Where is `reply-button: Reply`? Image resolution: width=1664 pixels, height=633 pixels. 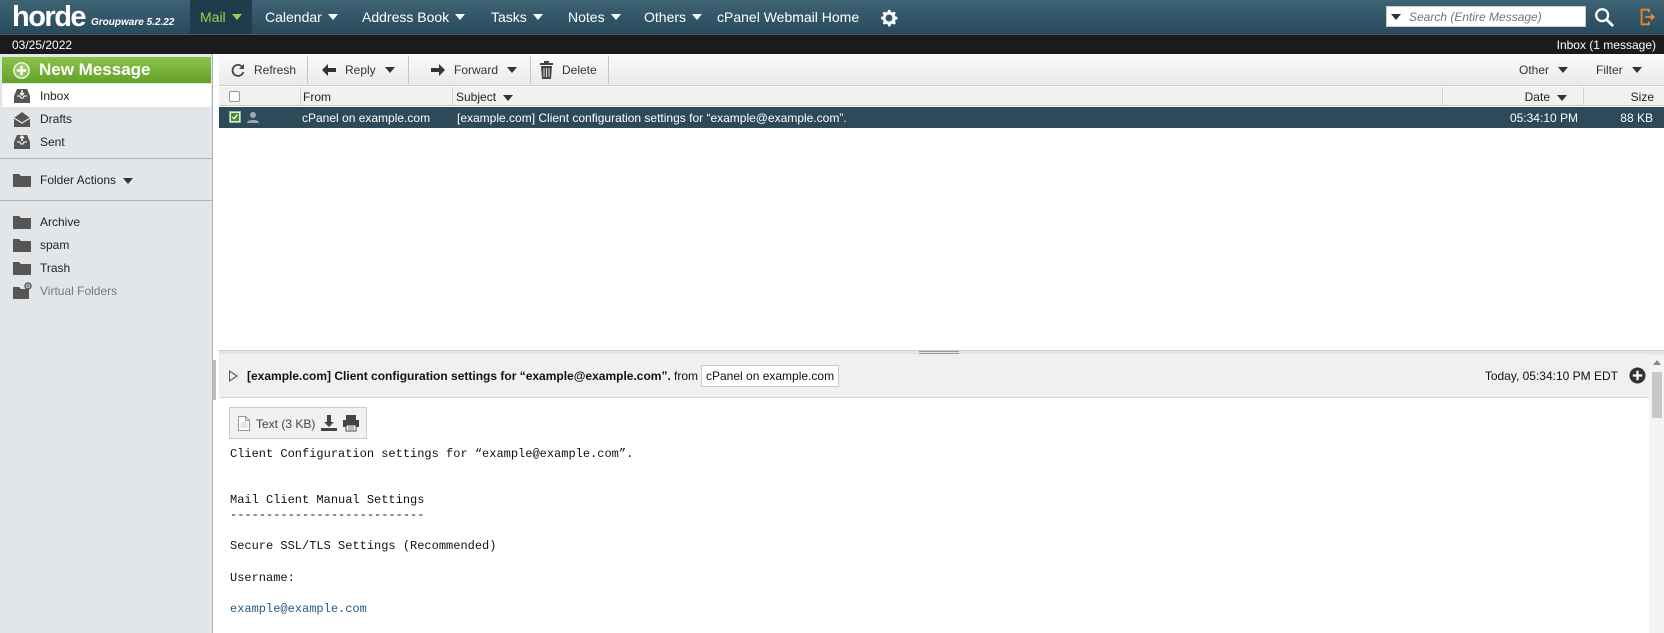
reply-button: Reply is located at coordinates (359, 70).